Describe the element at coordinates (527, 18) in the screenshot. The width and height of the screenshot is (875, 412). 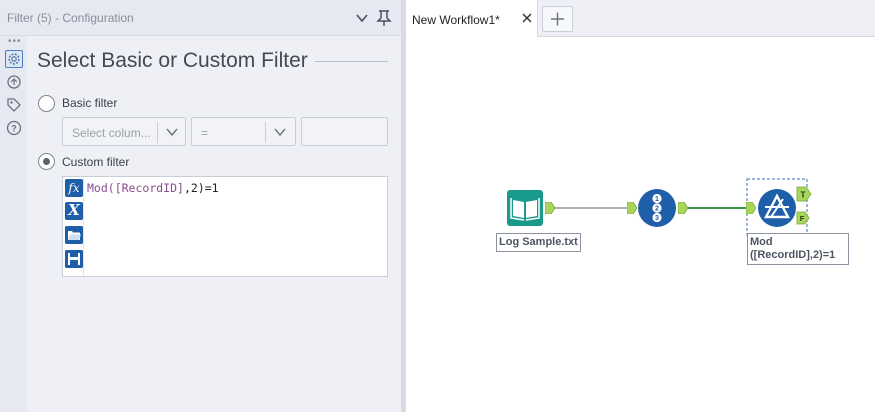
I see `close-icon` at that location.